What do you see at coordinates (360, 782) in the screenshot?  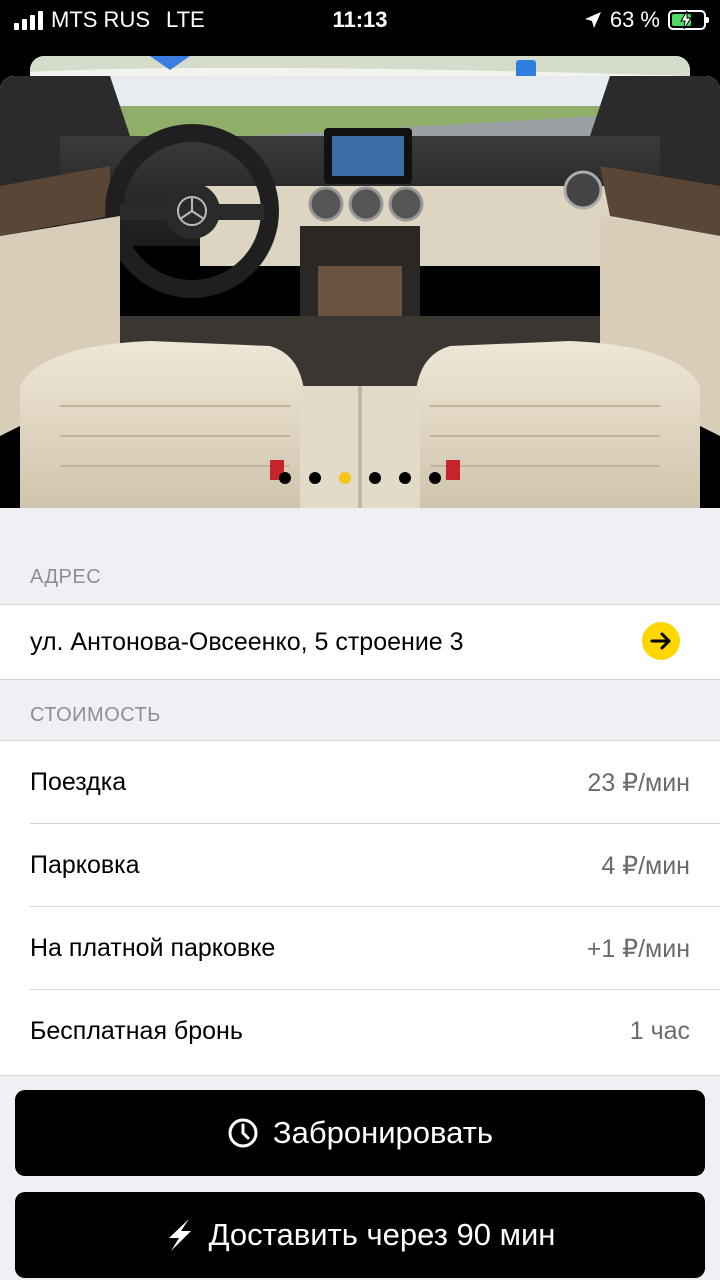 I see `price-row-trip: Поездка 23 ₽/мин` at bounding box center [360, 782].